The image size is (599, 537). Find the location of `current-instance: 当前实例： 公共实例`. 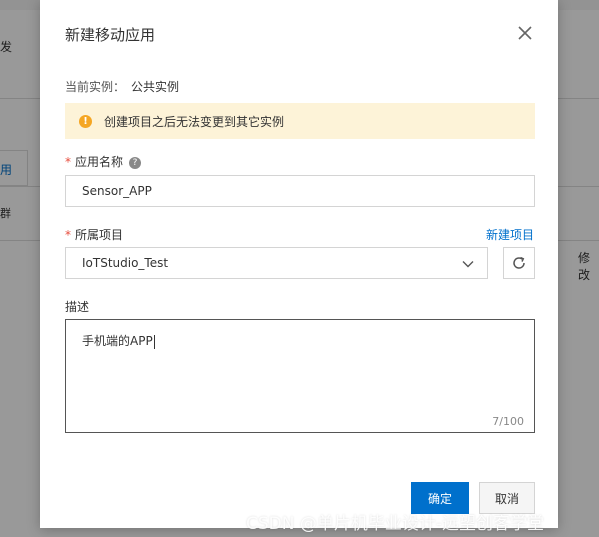

current-instance: 当前实例： 公共实例 is located at coordinates (122, 86).